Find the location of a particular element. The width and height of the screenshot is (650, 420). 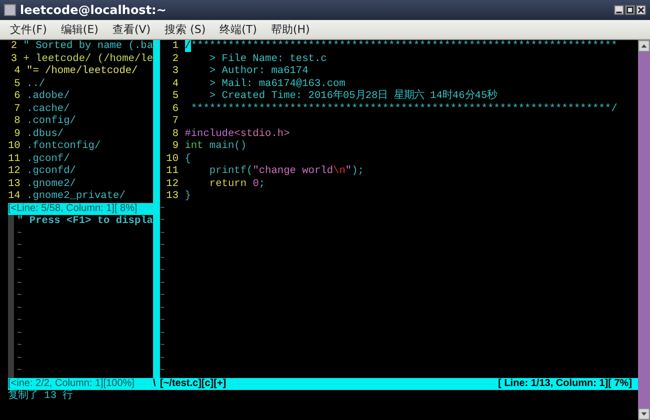

code-line: #include<stdio.h> is located at coordinates (237, 134).